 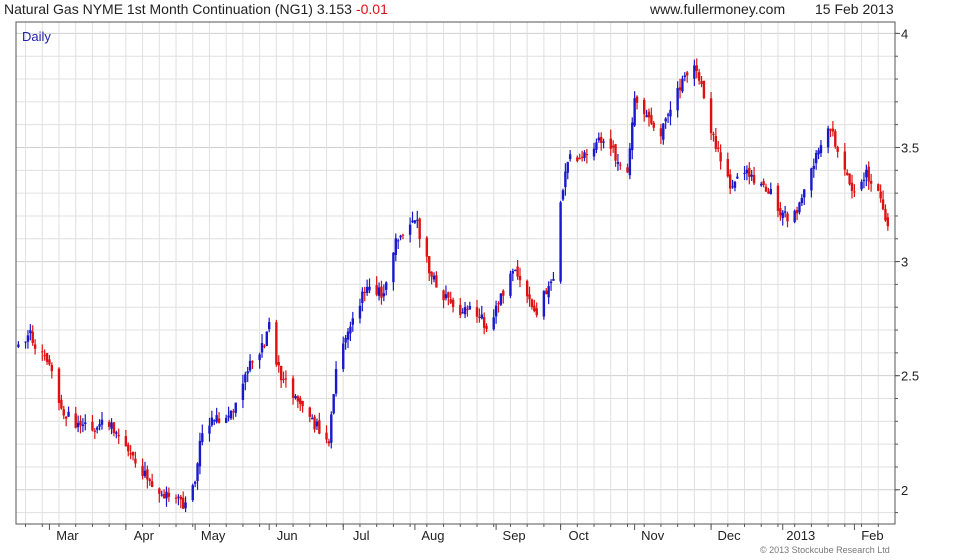 What do you see at coordinates (213, 535) in the screenshot?
I see `x-tick-label: May` at bounding box center [213, 535].